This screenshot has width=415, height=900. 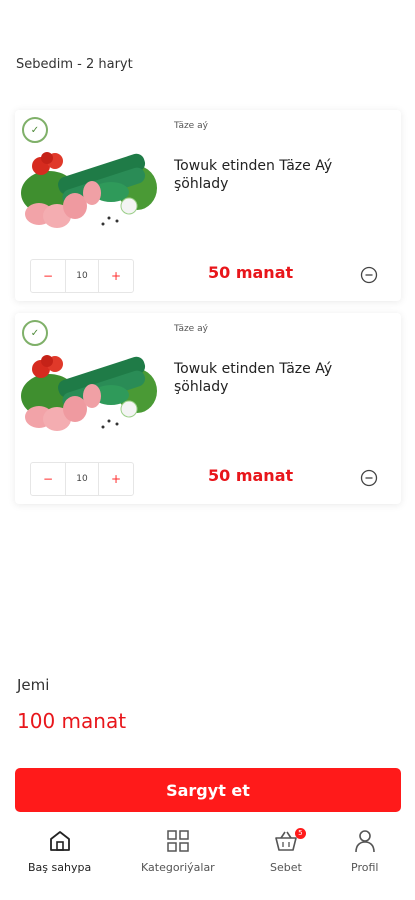 I want to click on bottom-navigation: Baş sahypa Kategoriýalar 5 Sebet Profil, so click(x=207, y=864).